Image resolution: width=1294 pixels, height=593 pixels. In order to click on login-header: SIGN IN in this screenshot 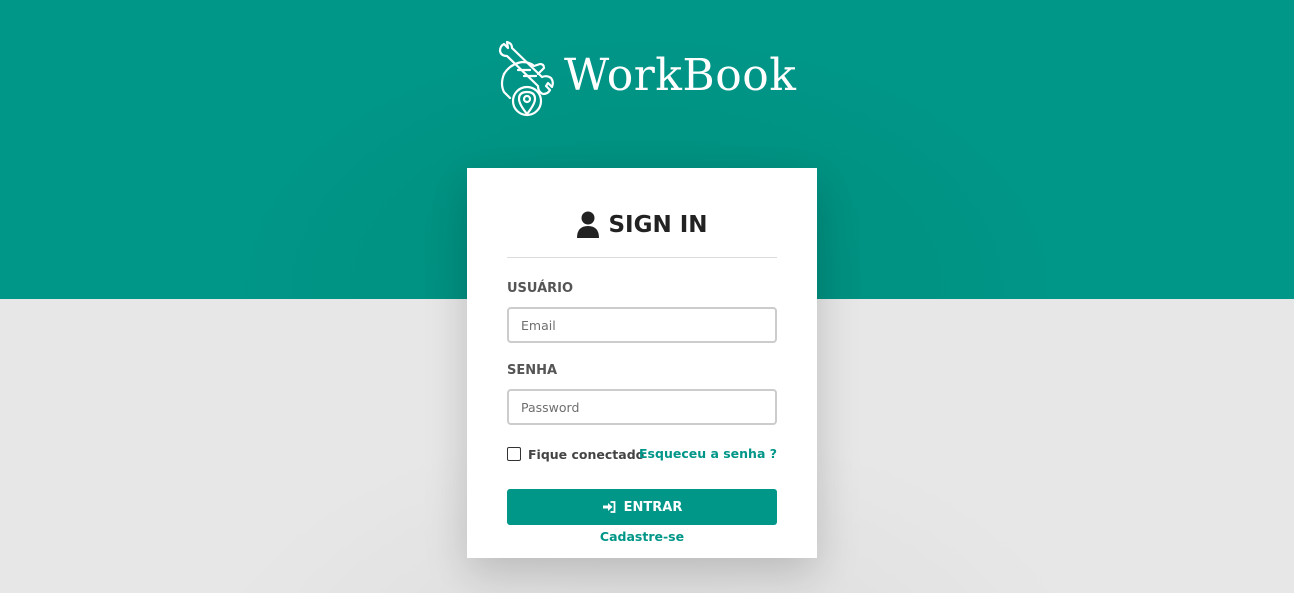, I will do `click(642, 228)`.